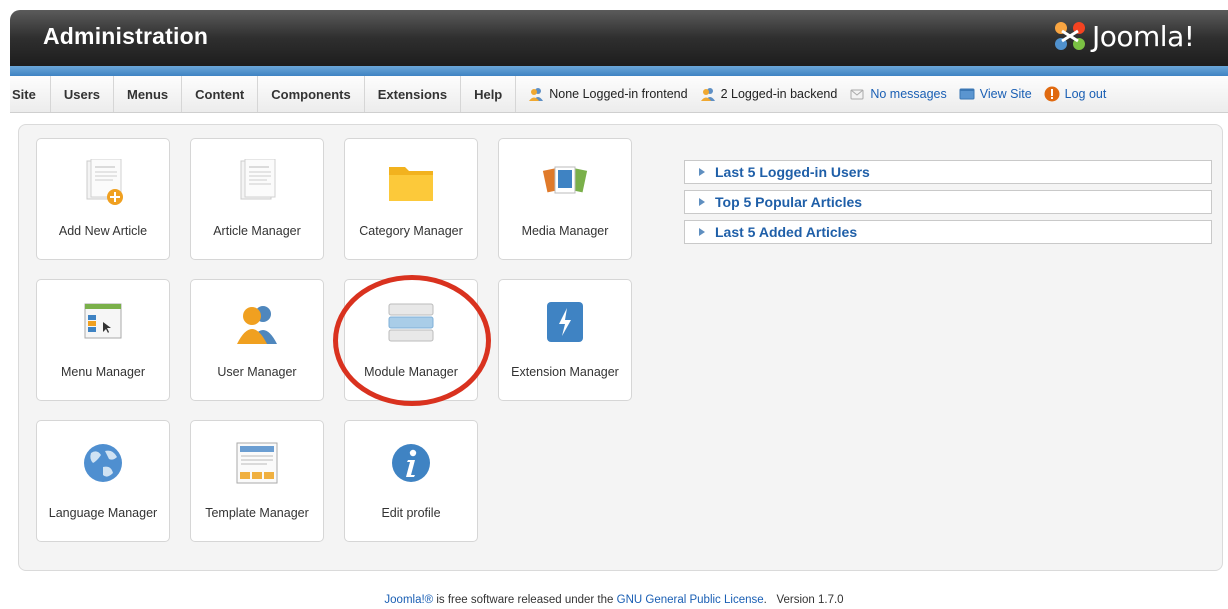 This screenshot has width=1228, height=609. Describe the element at coordinates (30, 94) in the screenshot. I see `menu-site: Site` at that location.